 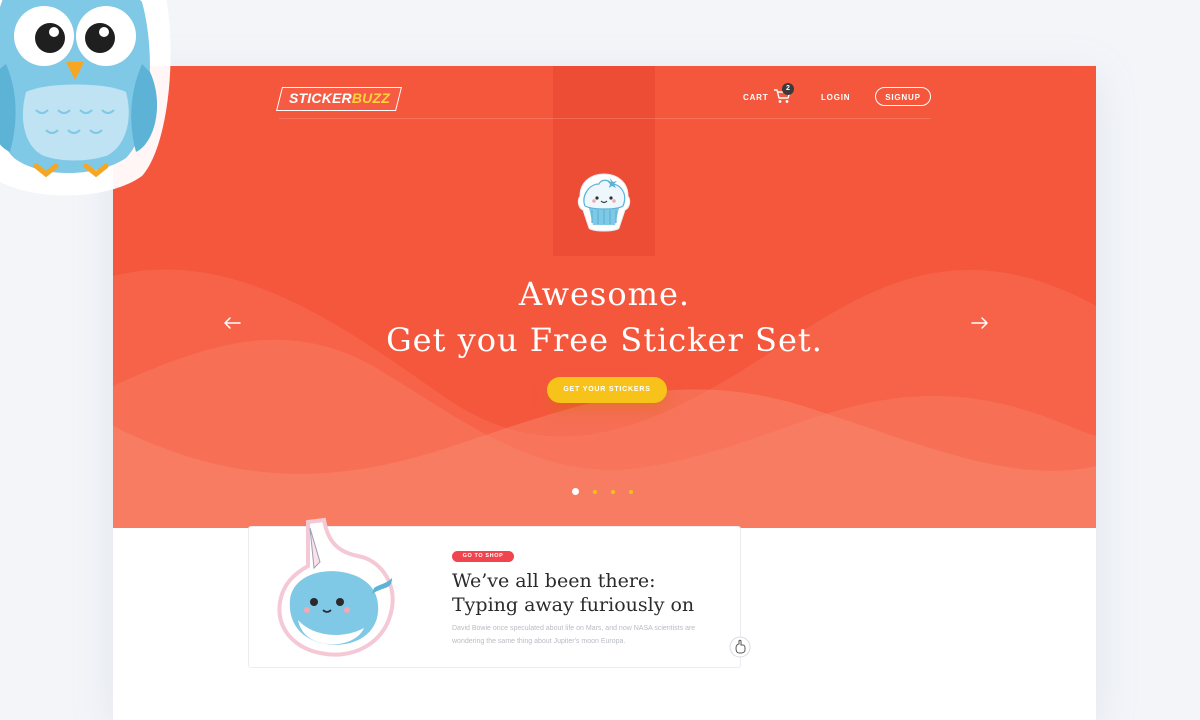 What do you see at coordinates (336, 587) in the screenshot?
I see `narwhal-sticker-icon` at bounding box center [336, 587].